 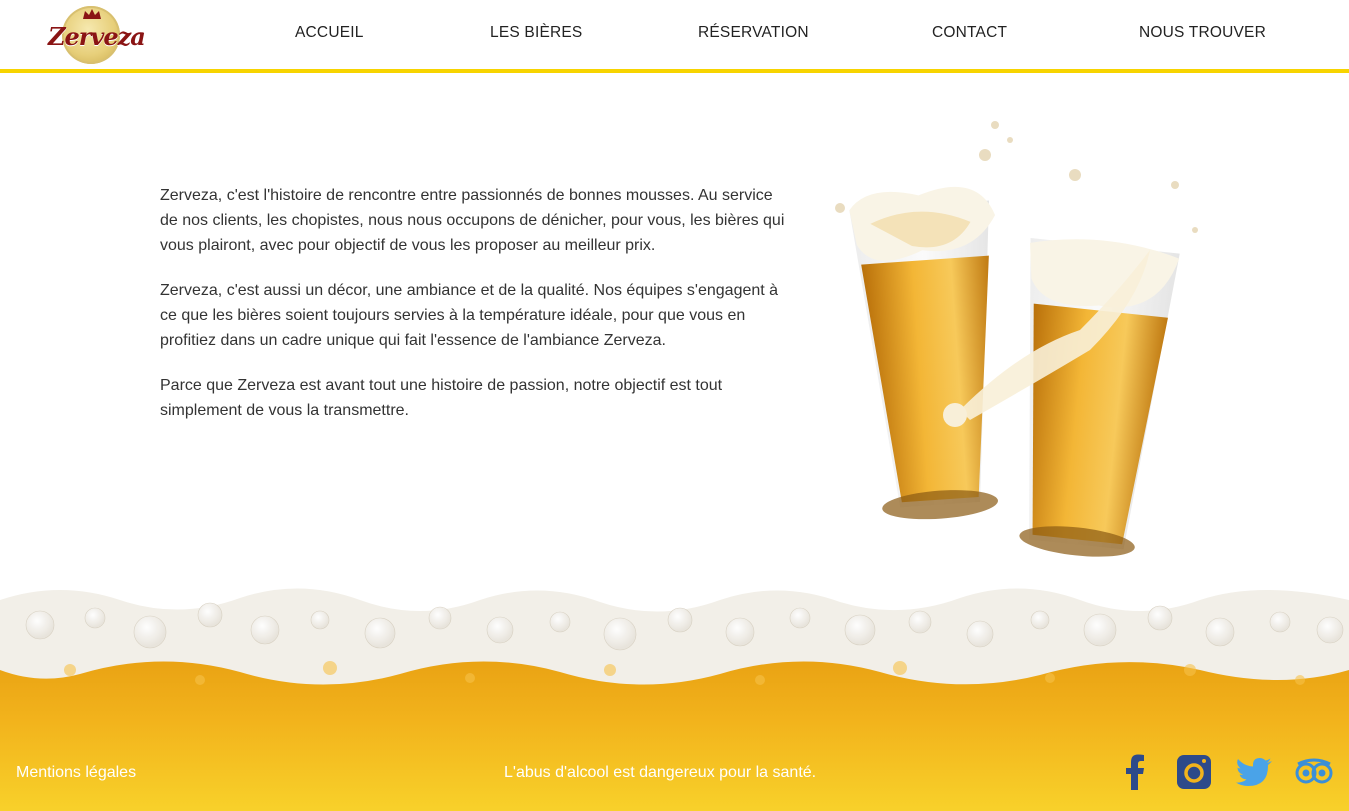 What do you see at coordinates (1314, 772) in the screenshot?
I see `tripadvisor-icon` at bounding box center [1314, 772].